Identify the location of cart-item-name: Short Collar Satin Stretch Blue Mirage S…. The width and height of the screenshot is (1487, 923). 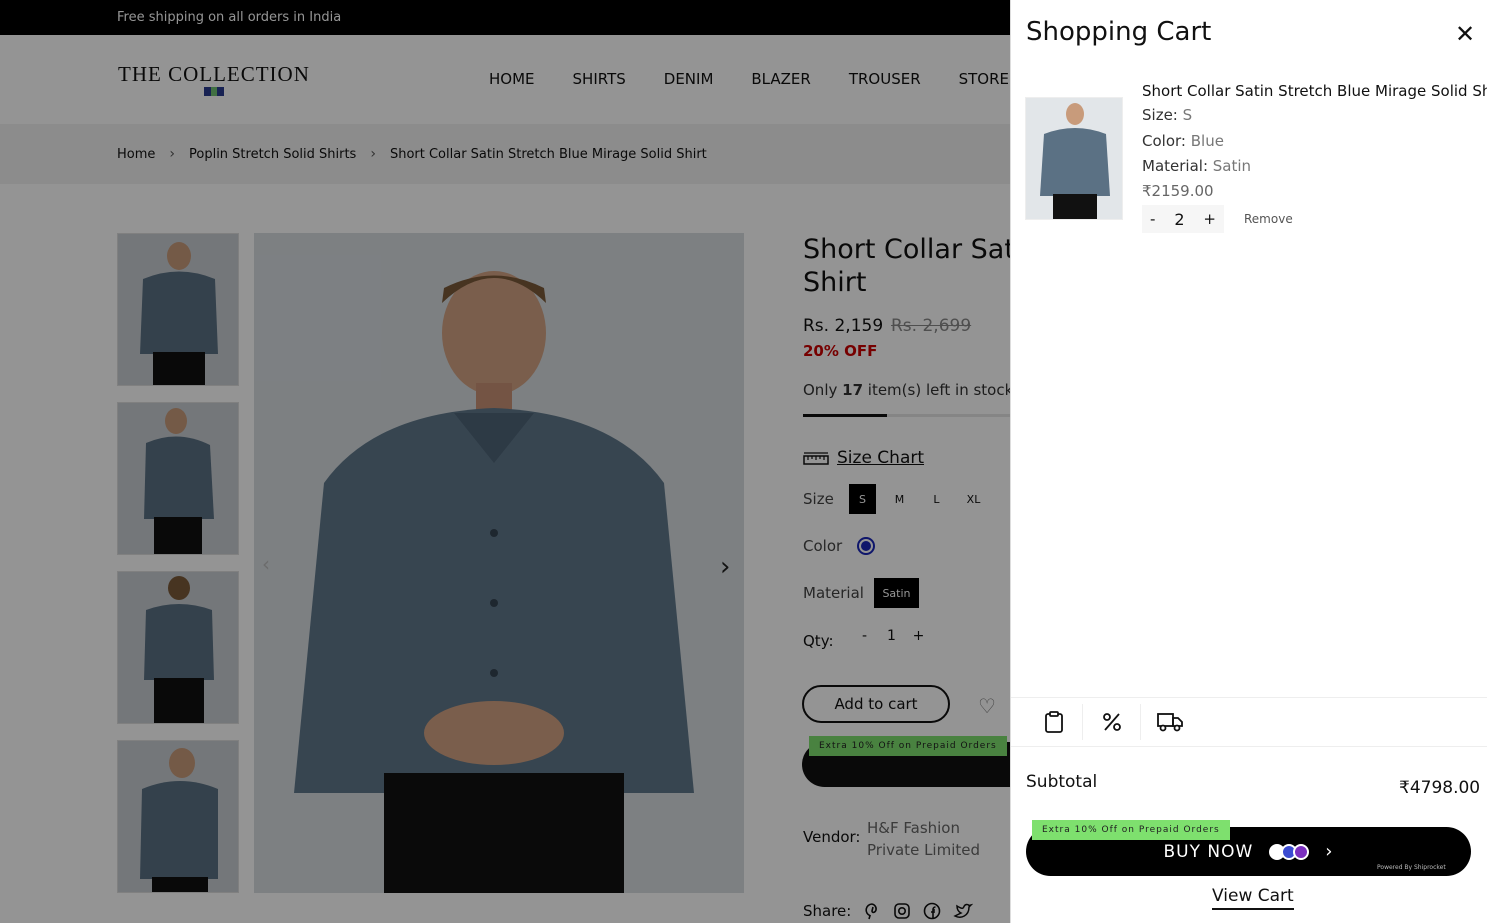
(1314, 91).